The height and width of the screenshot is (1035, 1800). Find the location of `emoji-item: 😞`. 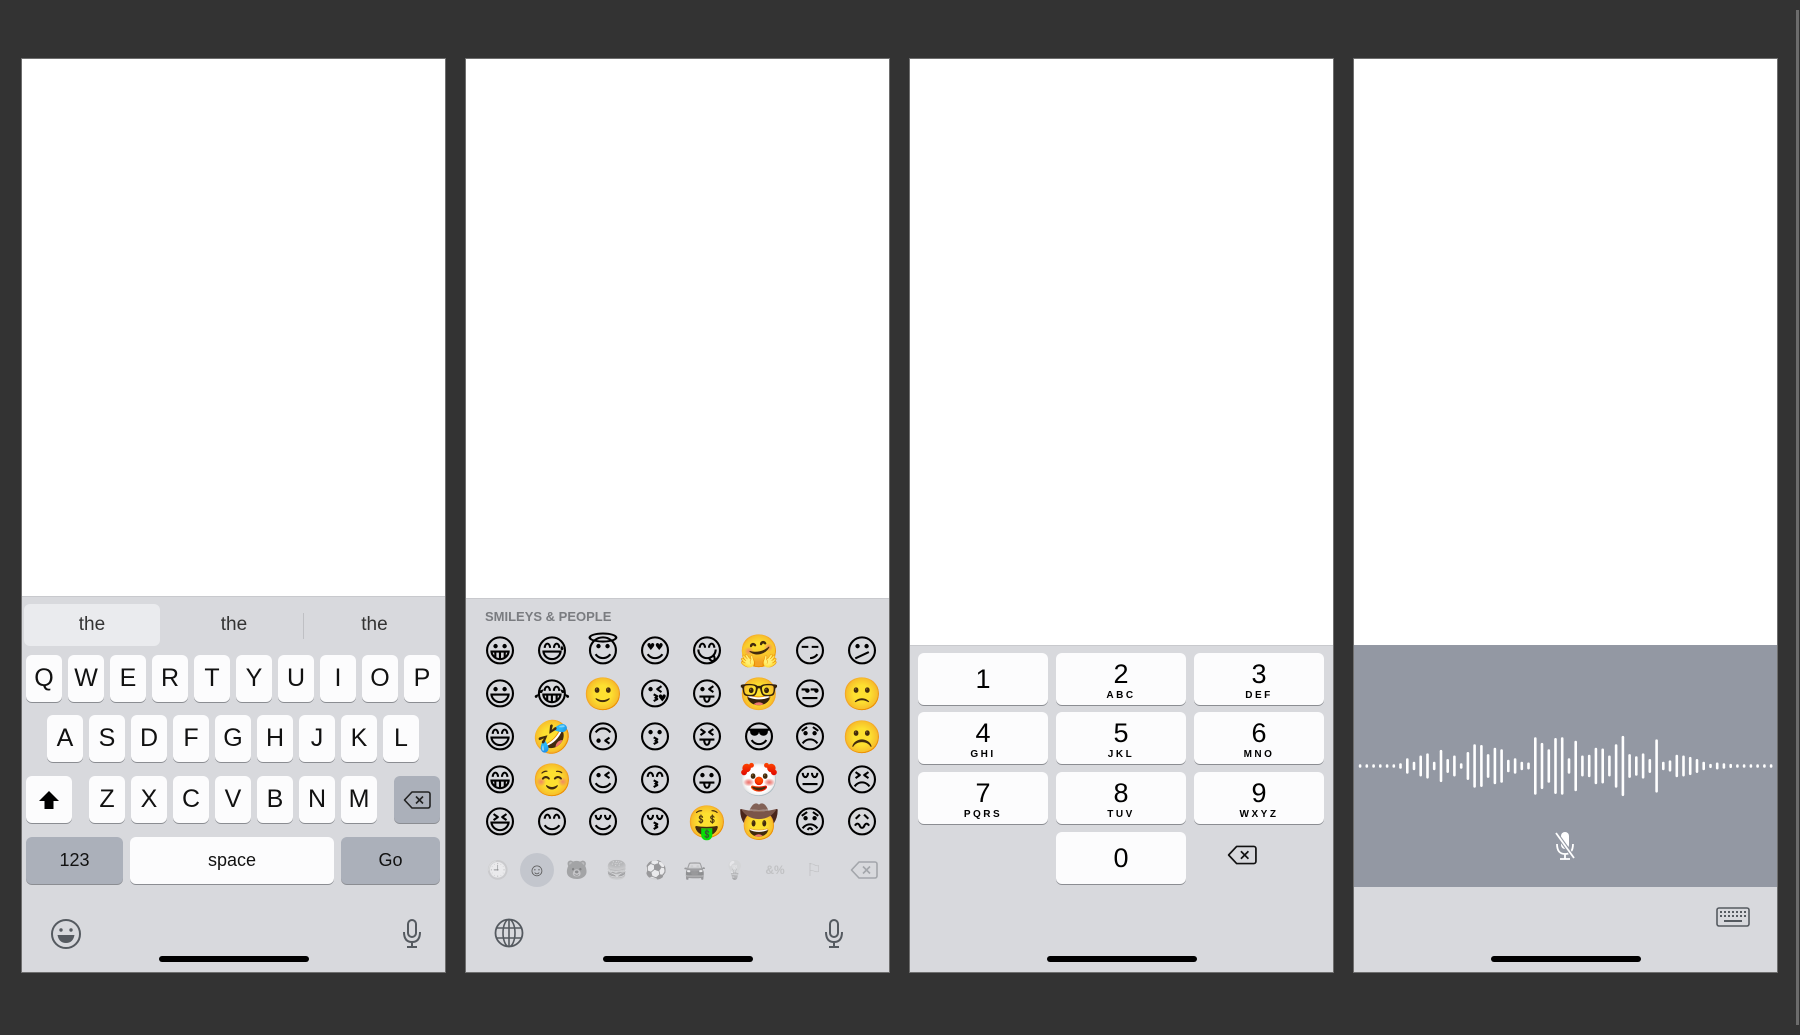

emoji-item: 😞 is located at coordinates (810, 737).